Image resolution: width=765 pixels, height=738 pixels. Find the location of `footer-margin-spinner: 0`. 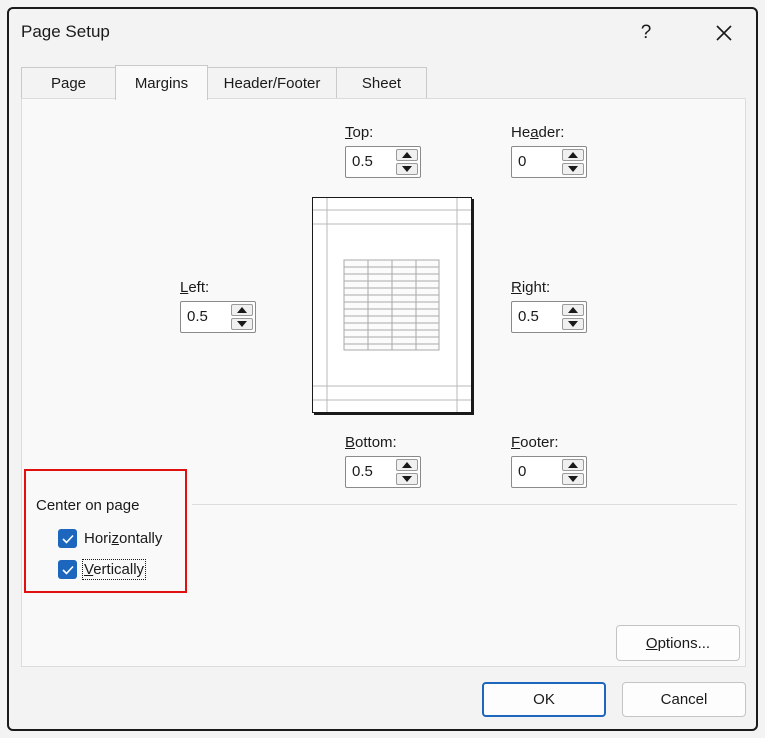

footer-margin-spinner: 0 is located at coordinates (549, 472).